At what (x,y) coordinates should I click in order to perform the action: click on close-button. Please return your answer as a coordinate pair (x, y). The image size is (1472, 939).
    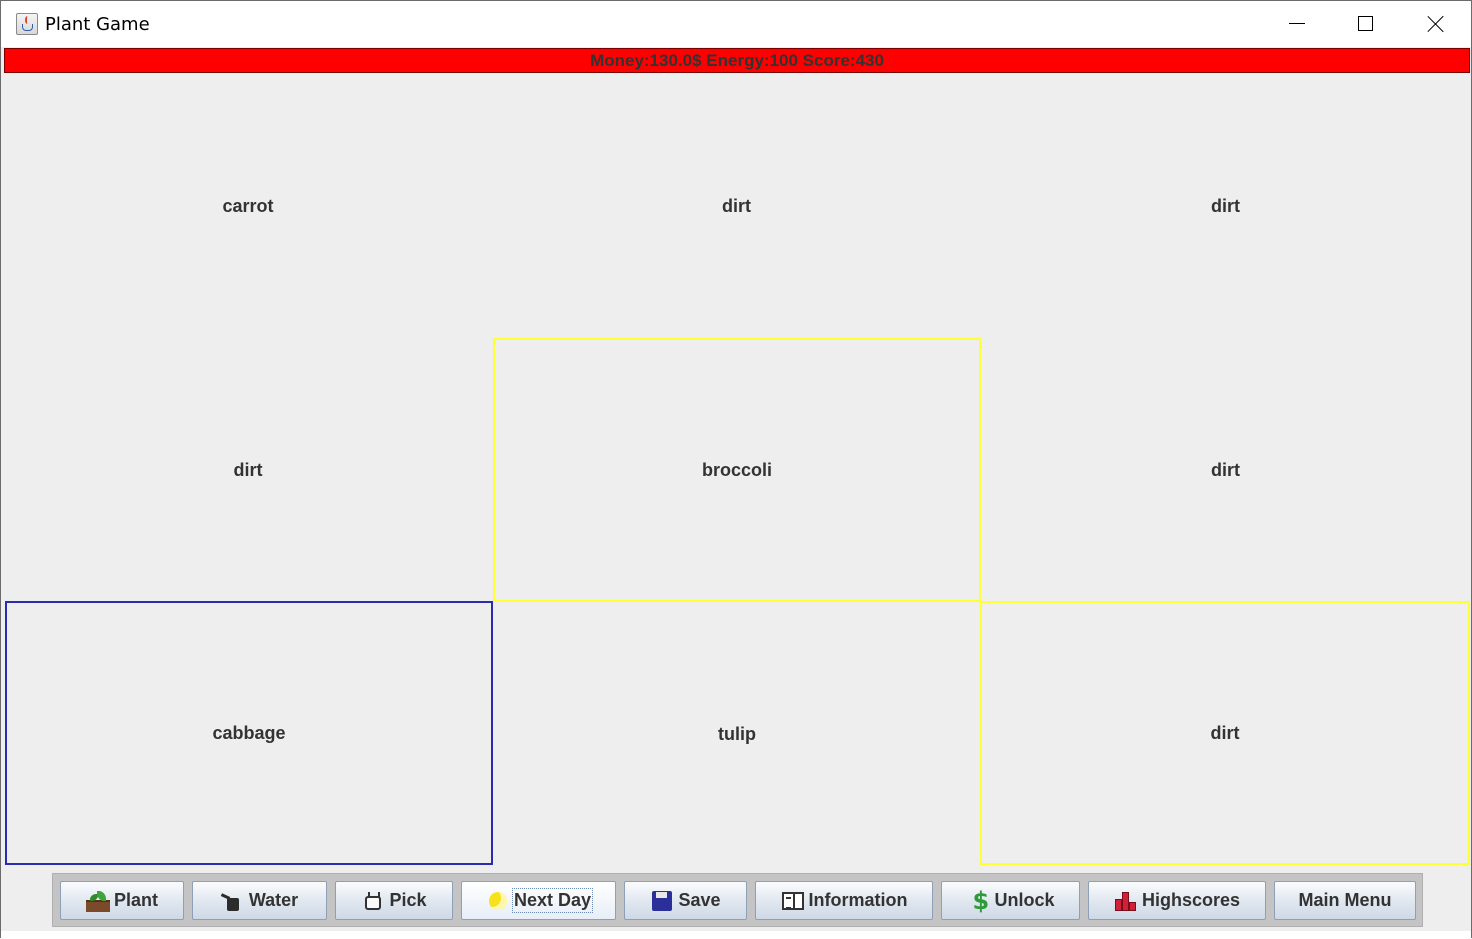
    Looking at the image, I should click on (1436, 24).